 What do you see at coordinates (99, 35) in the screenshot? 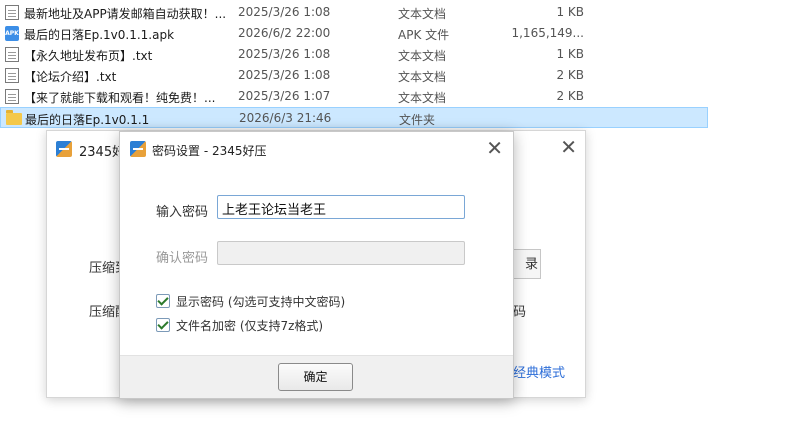
I see `file-name: 最后的日落Ep.1v0.1.1.apk` at bounding box center [99, 35].